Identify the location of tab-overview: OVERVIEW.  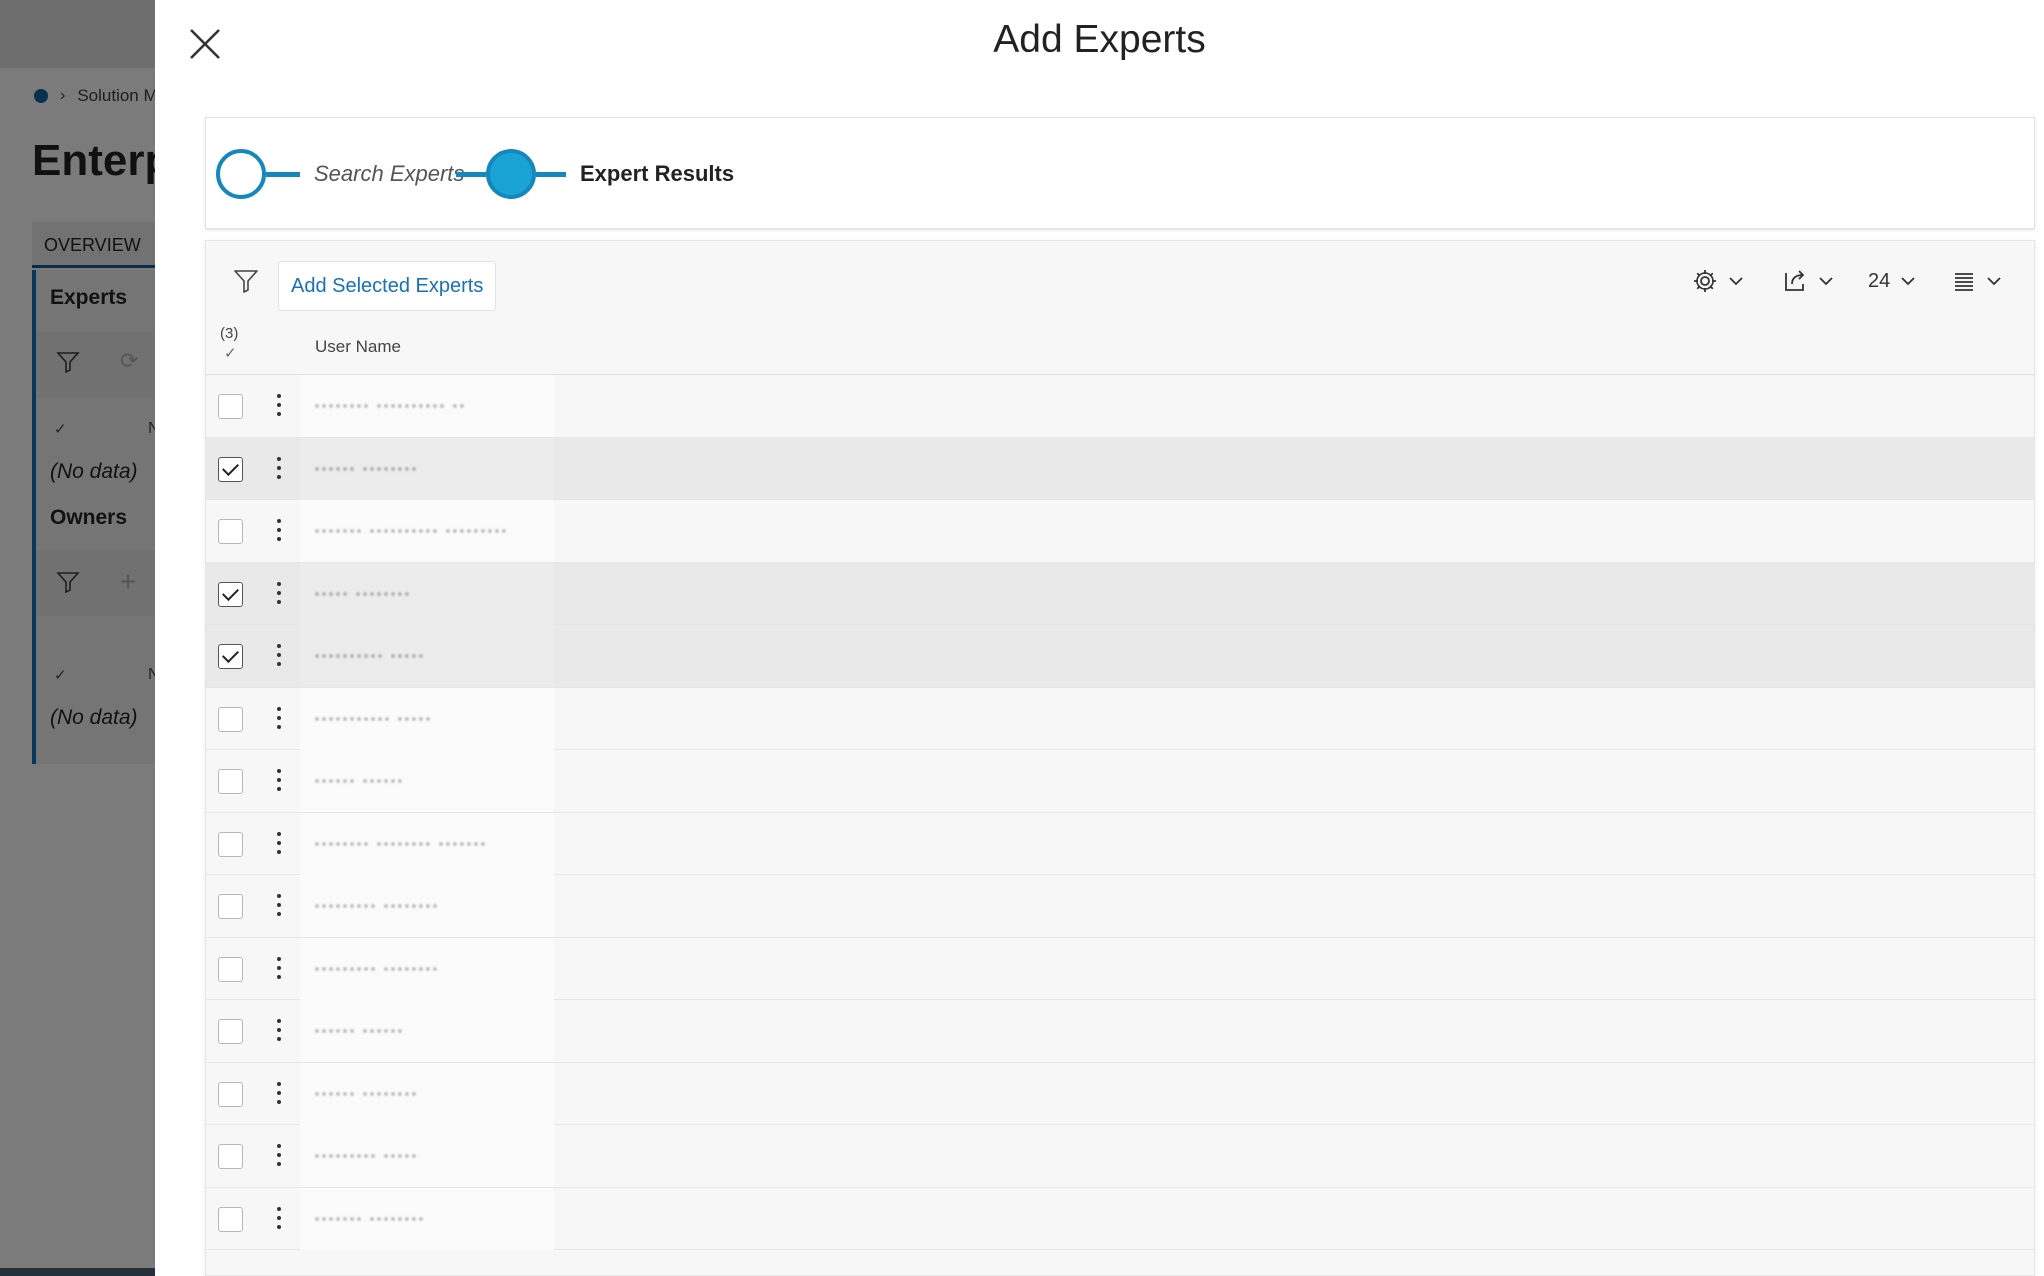
(96, 245).